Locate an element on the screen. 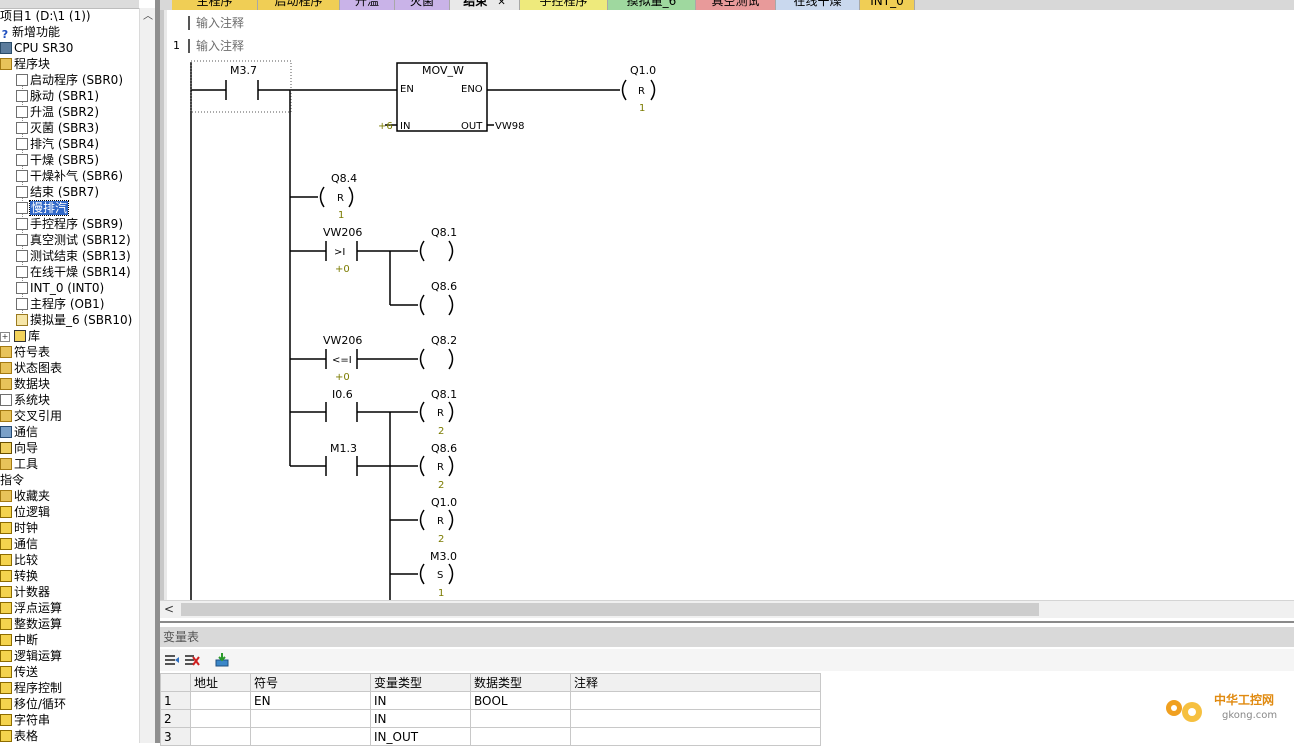 The height and width of the screenshot is (746, 1294). tree-item: 真空测试 (SBR12) is located at coordinates (65, 240).